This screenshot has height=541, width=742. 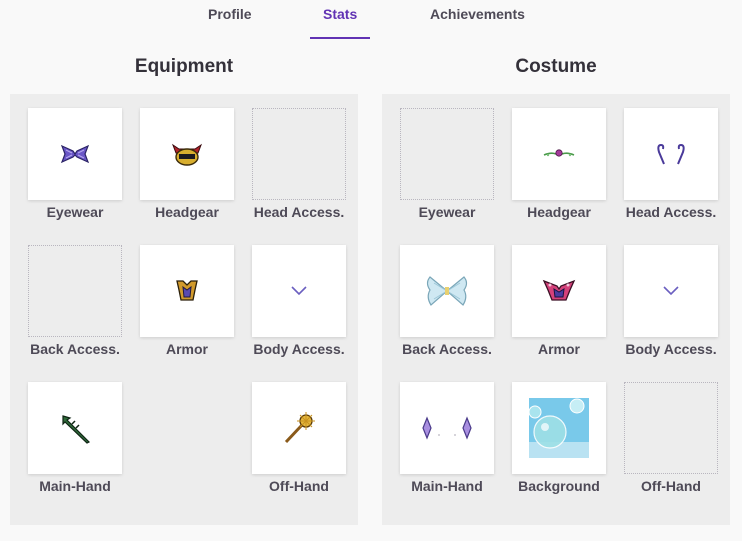 What do you see at coordinates (340, 38) in the screenshot?
I see `active-tab-indicator` at bounding box center [340, 38].